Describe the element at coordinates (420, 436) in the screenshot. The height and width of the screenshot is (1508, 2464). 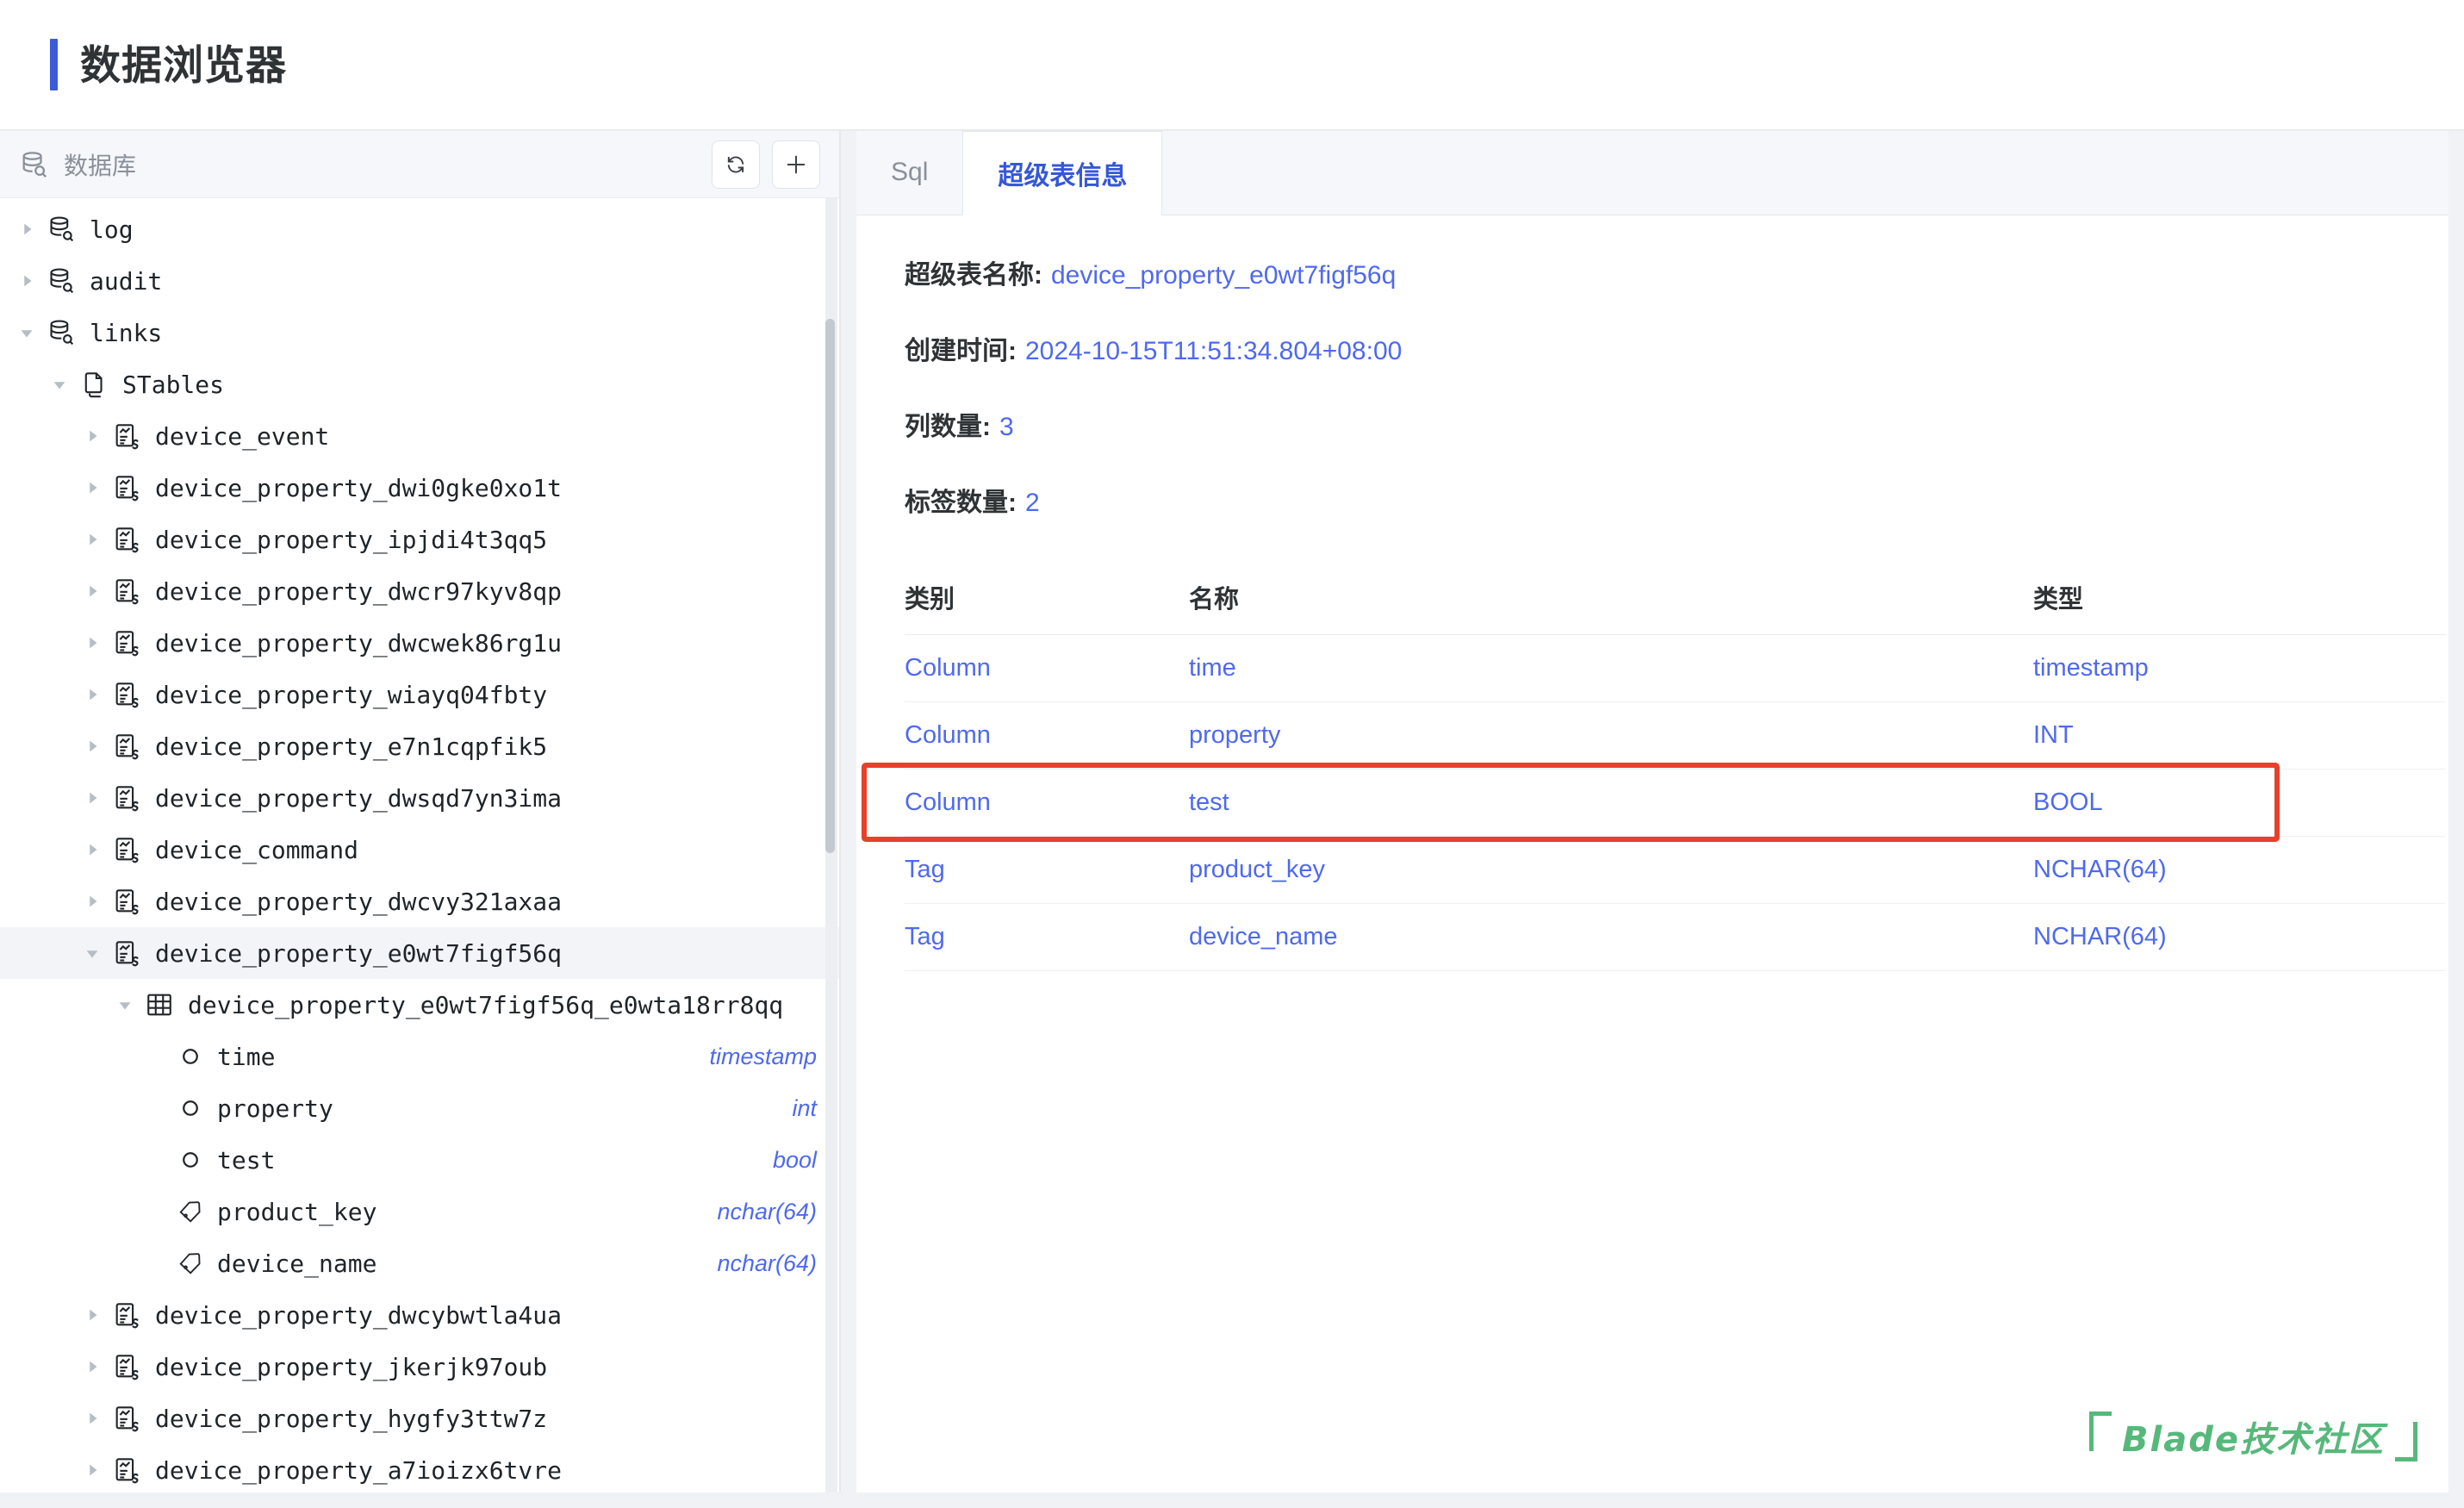
I see `tree-item: device_event` at that location.